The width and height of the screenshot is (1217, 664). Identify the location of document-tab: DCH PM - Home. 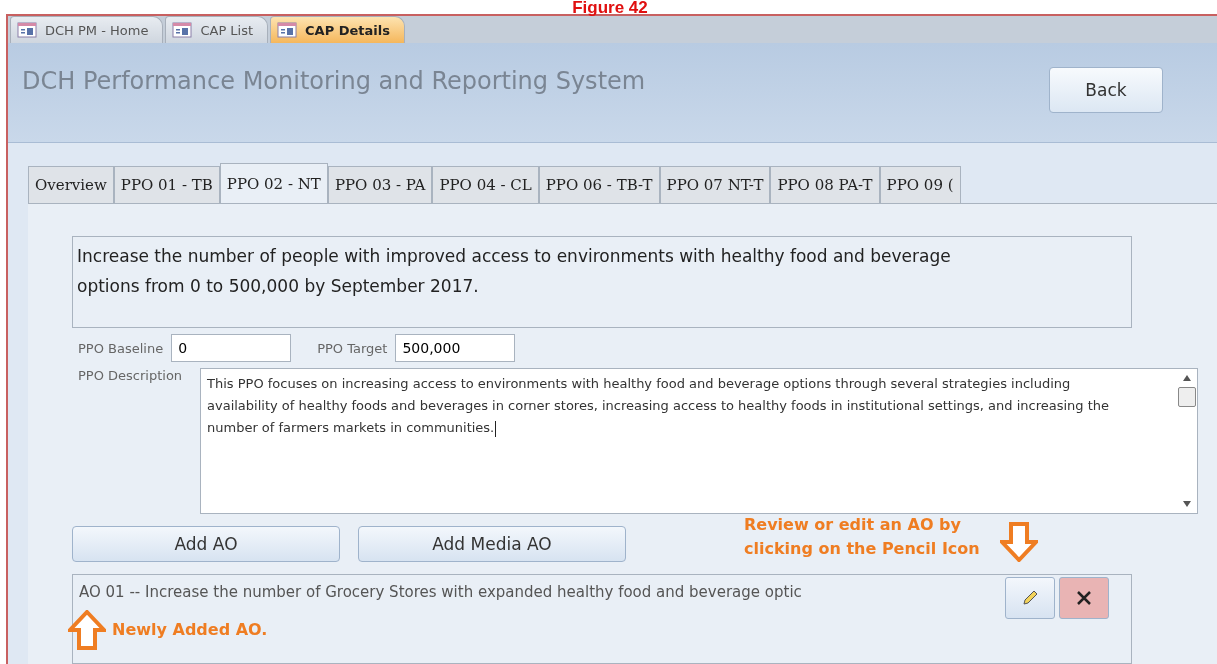
(87, 29).